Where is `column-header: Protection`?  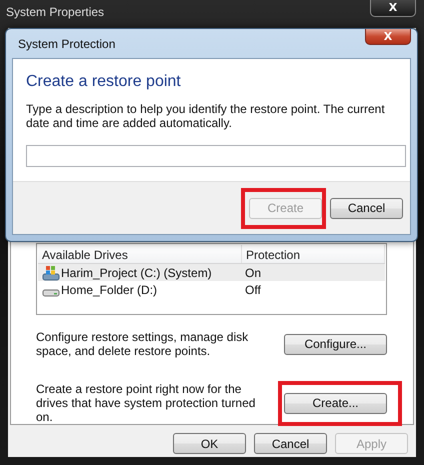 column-header: Protection is located at coordinates (313, 254).